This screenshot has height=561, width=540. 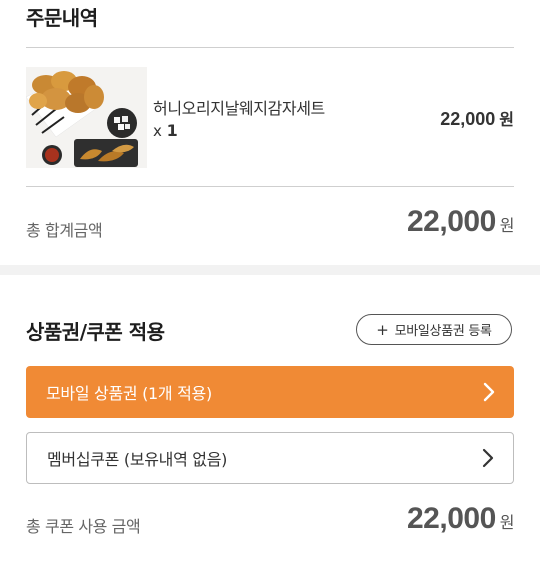 What do you see at coordinates (507, 225) in the screenshot?
I see `total-amount-unit: 원` at bounding box center [507, 225].